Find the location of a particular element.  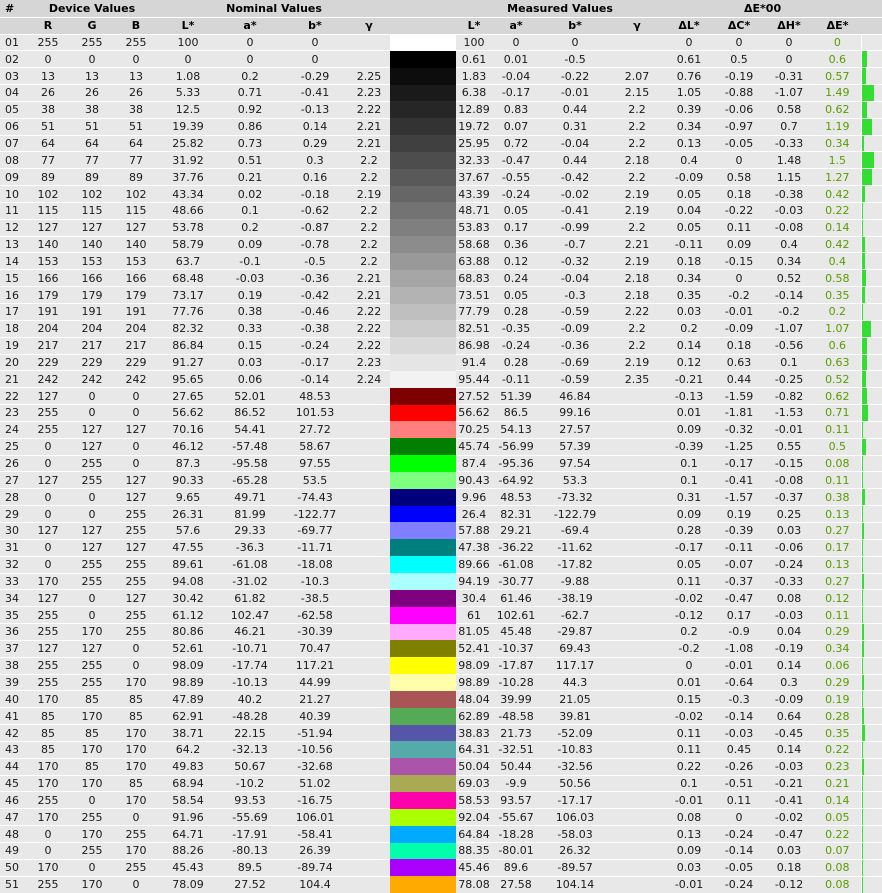

row-number-cell: 43 is located at coordinates (13, 750).